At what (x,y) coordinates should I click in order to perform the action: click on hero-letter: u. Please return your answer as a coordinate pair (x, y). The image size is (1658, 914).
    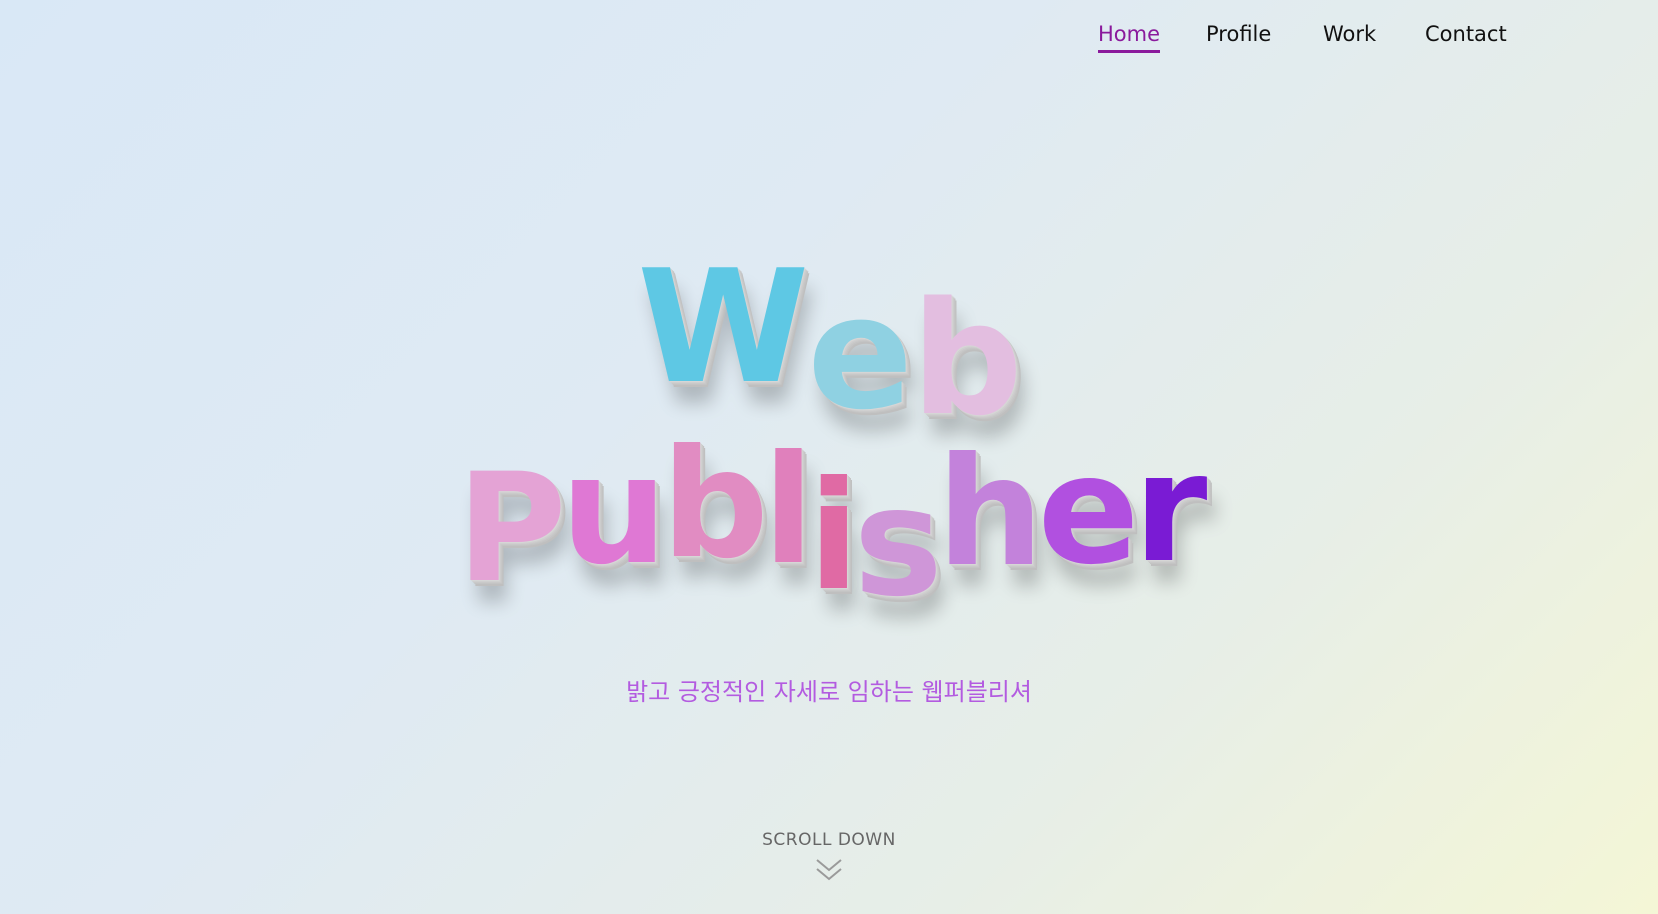
    Looking at the image, I should click on (614, 511).